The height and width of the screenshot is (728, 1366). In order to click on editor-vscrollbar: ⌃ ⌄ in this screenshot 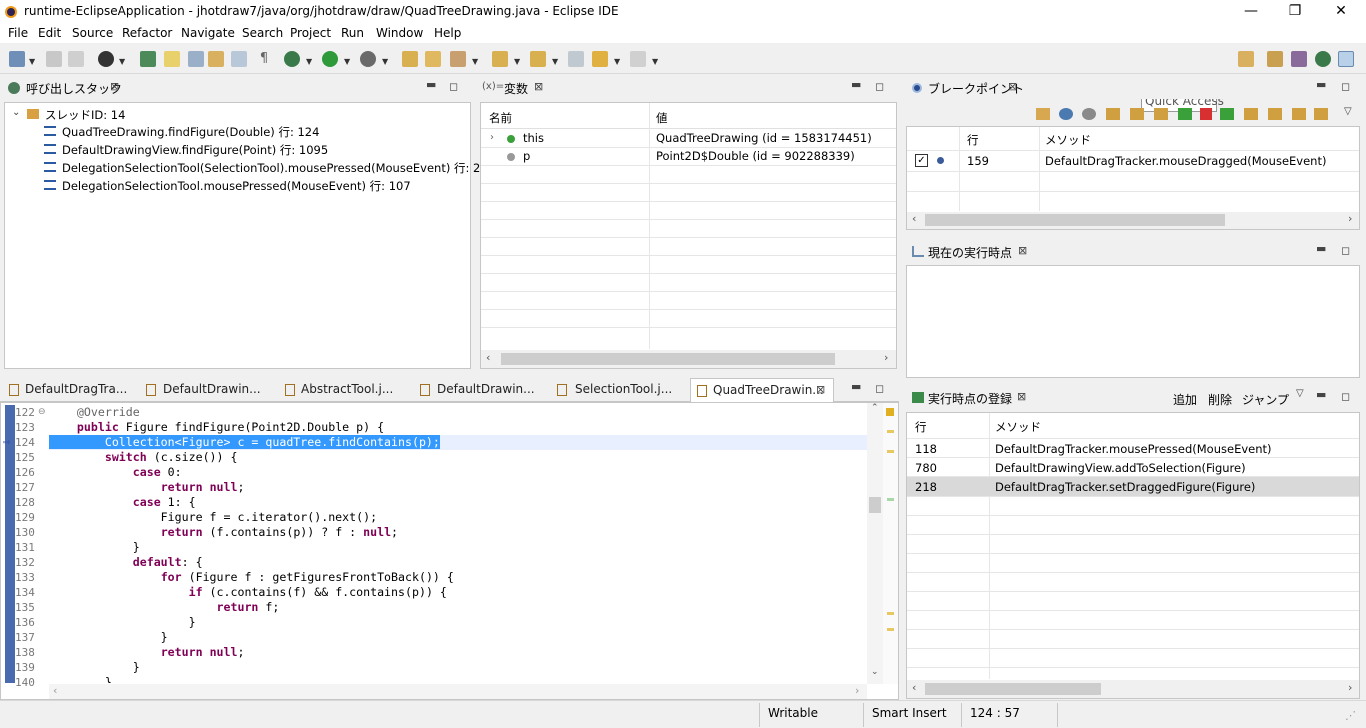, I will do `click(875, 543)`.